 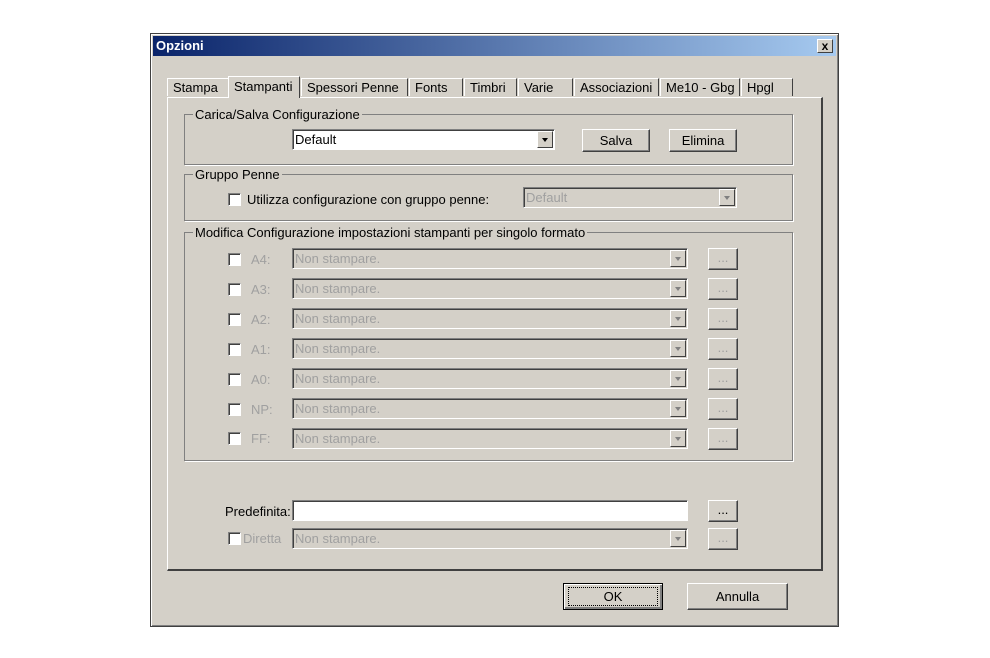 I want to click on pen-group-select: Default, so click(x=630, y=197).